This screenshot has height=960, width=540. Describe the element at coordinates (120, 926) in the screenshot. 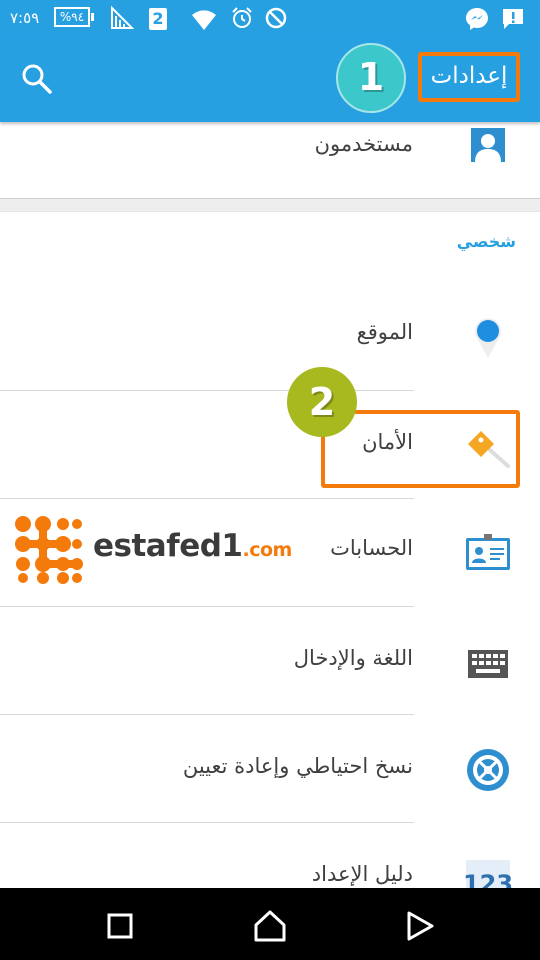

I see `recent-apps-icon` at that location.